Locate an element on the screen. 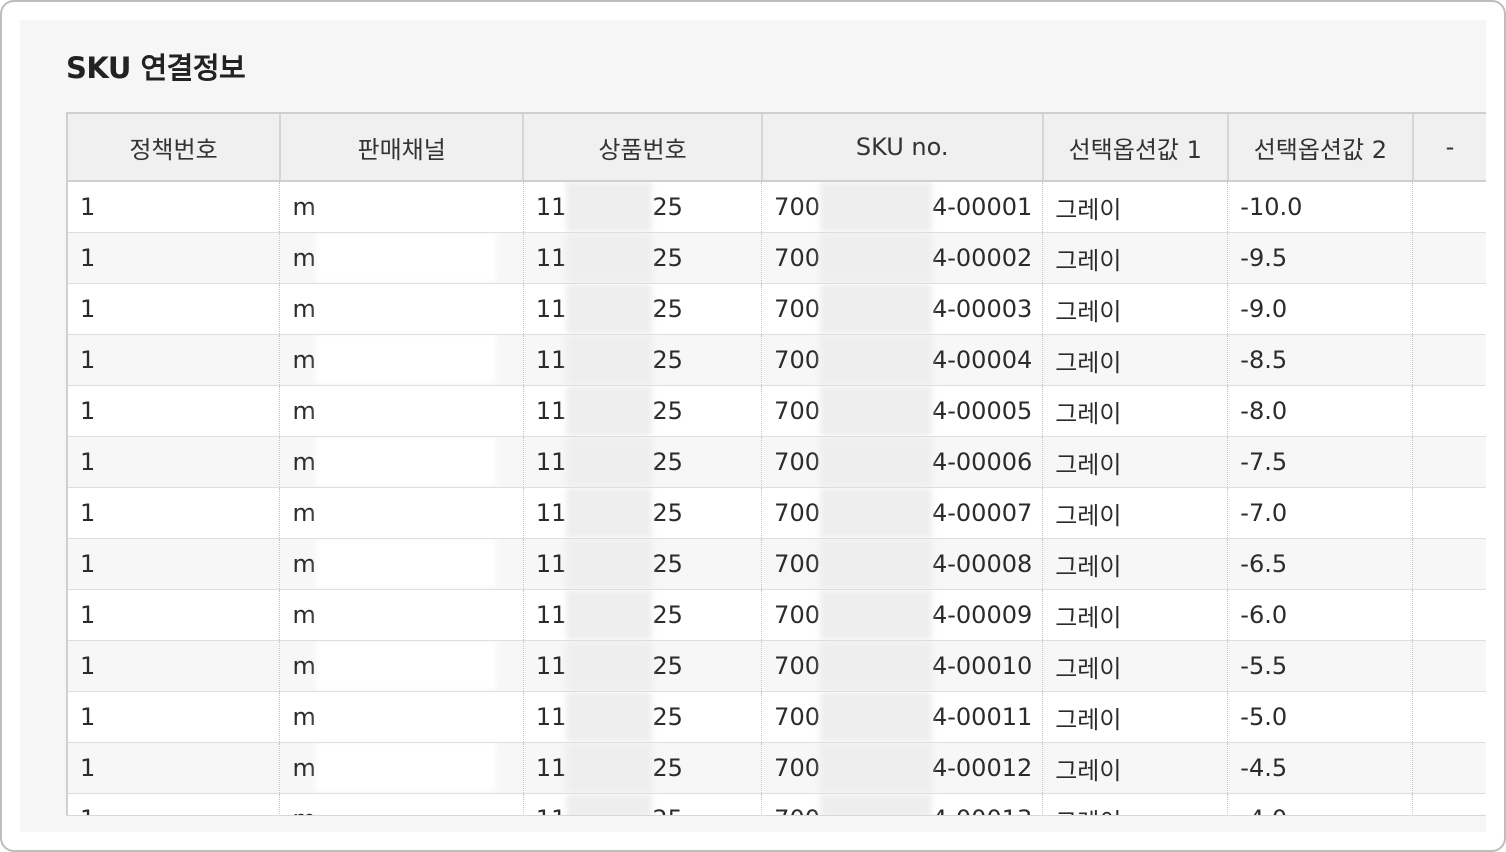  table-row: 1 m 11 25 700 4-00007 그레이 -7.0 is located at coordinates (777, 513).